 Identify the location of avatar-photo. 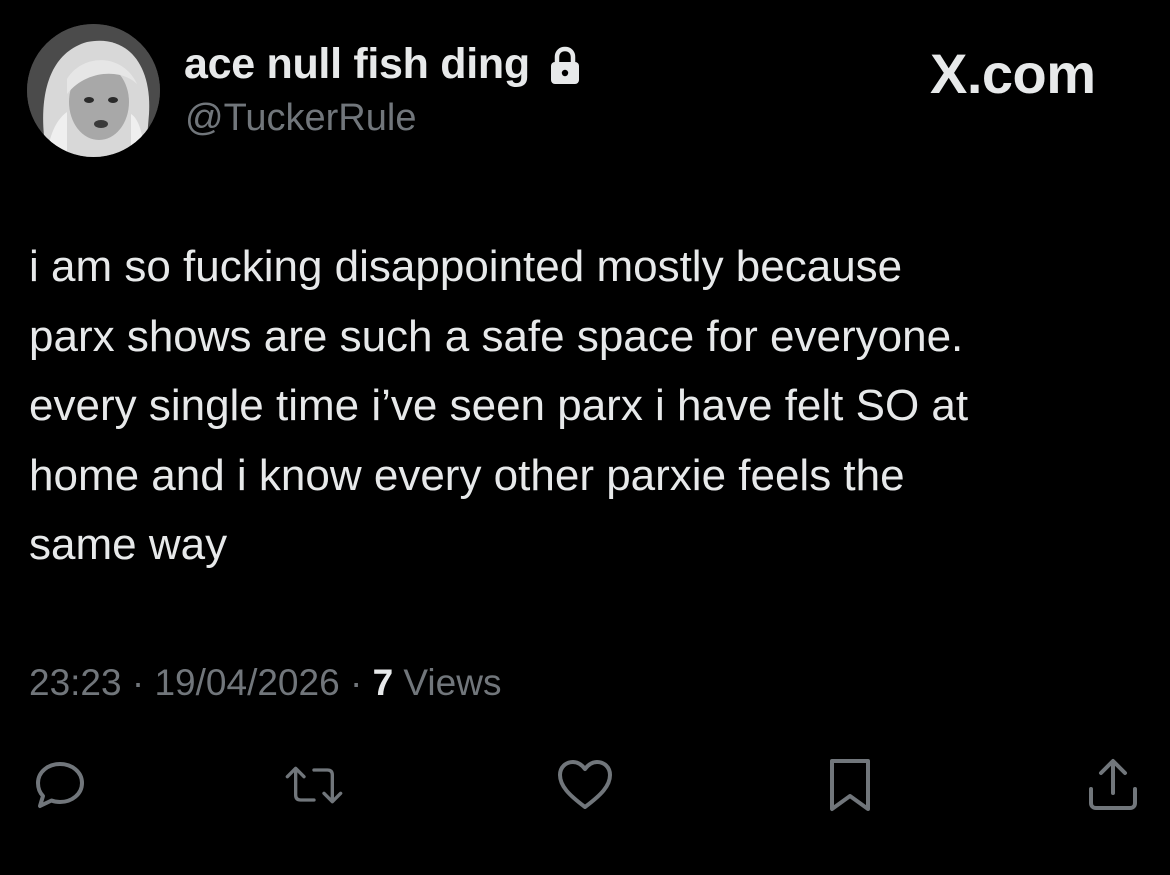
(93, 90).